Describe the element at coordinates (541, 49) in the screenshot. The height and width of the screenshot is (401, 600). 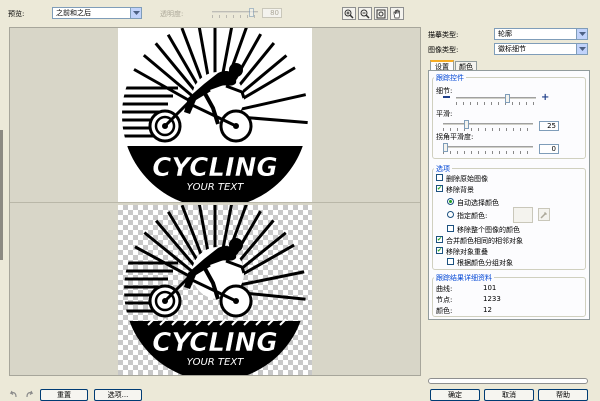
I see `image-type-select: 徽标细节` at that location.